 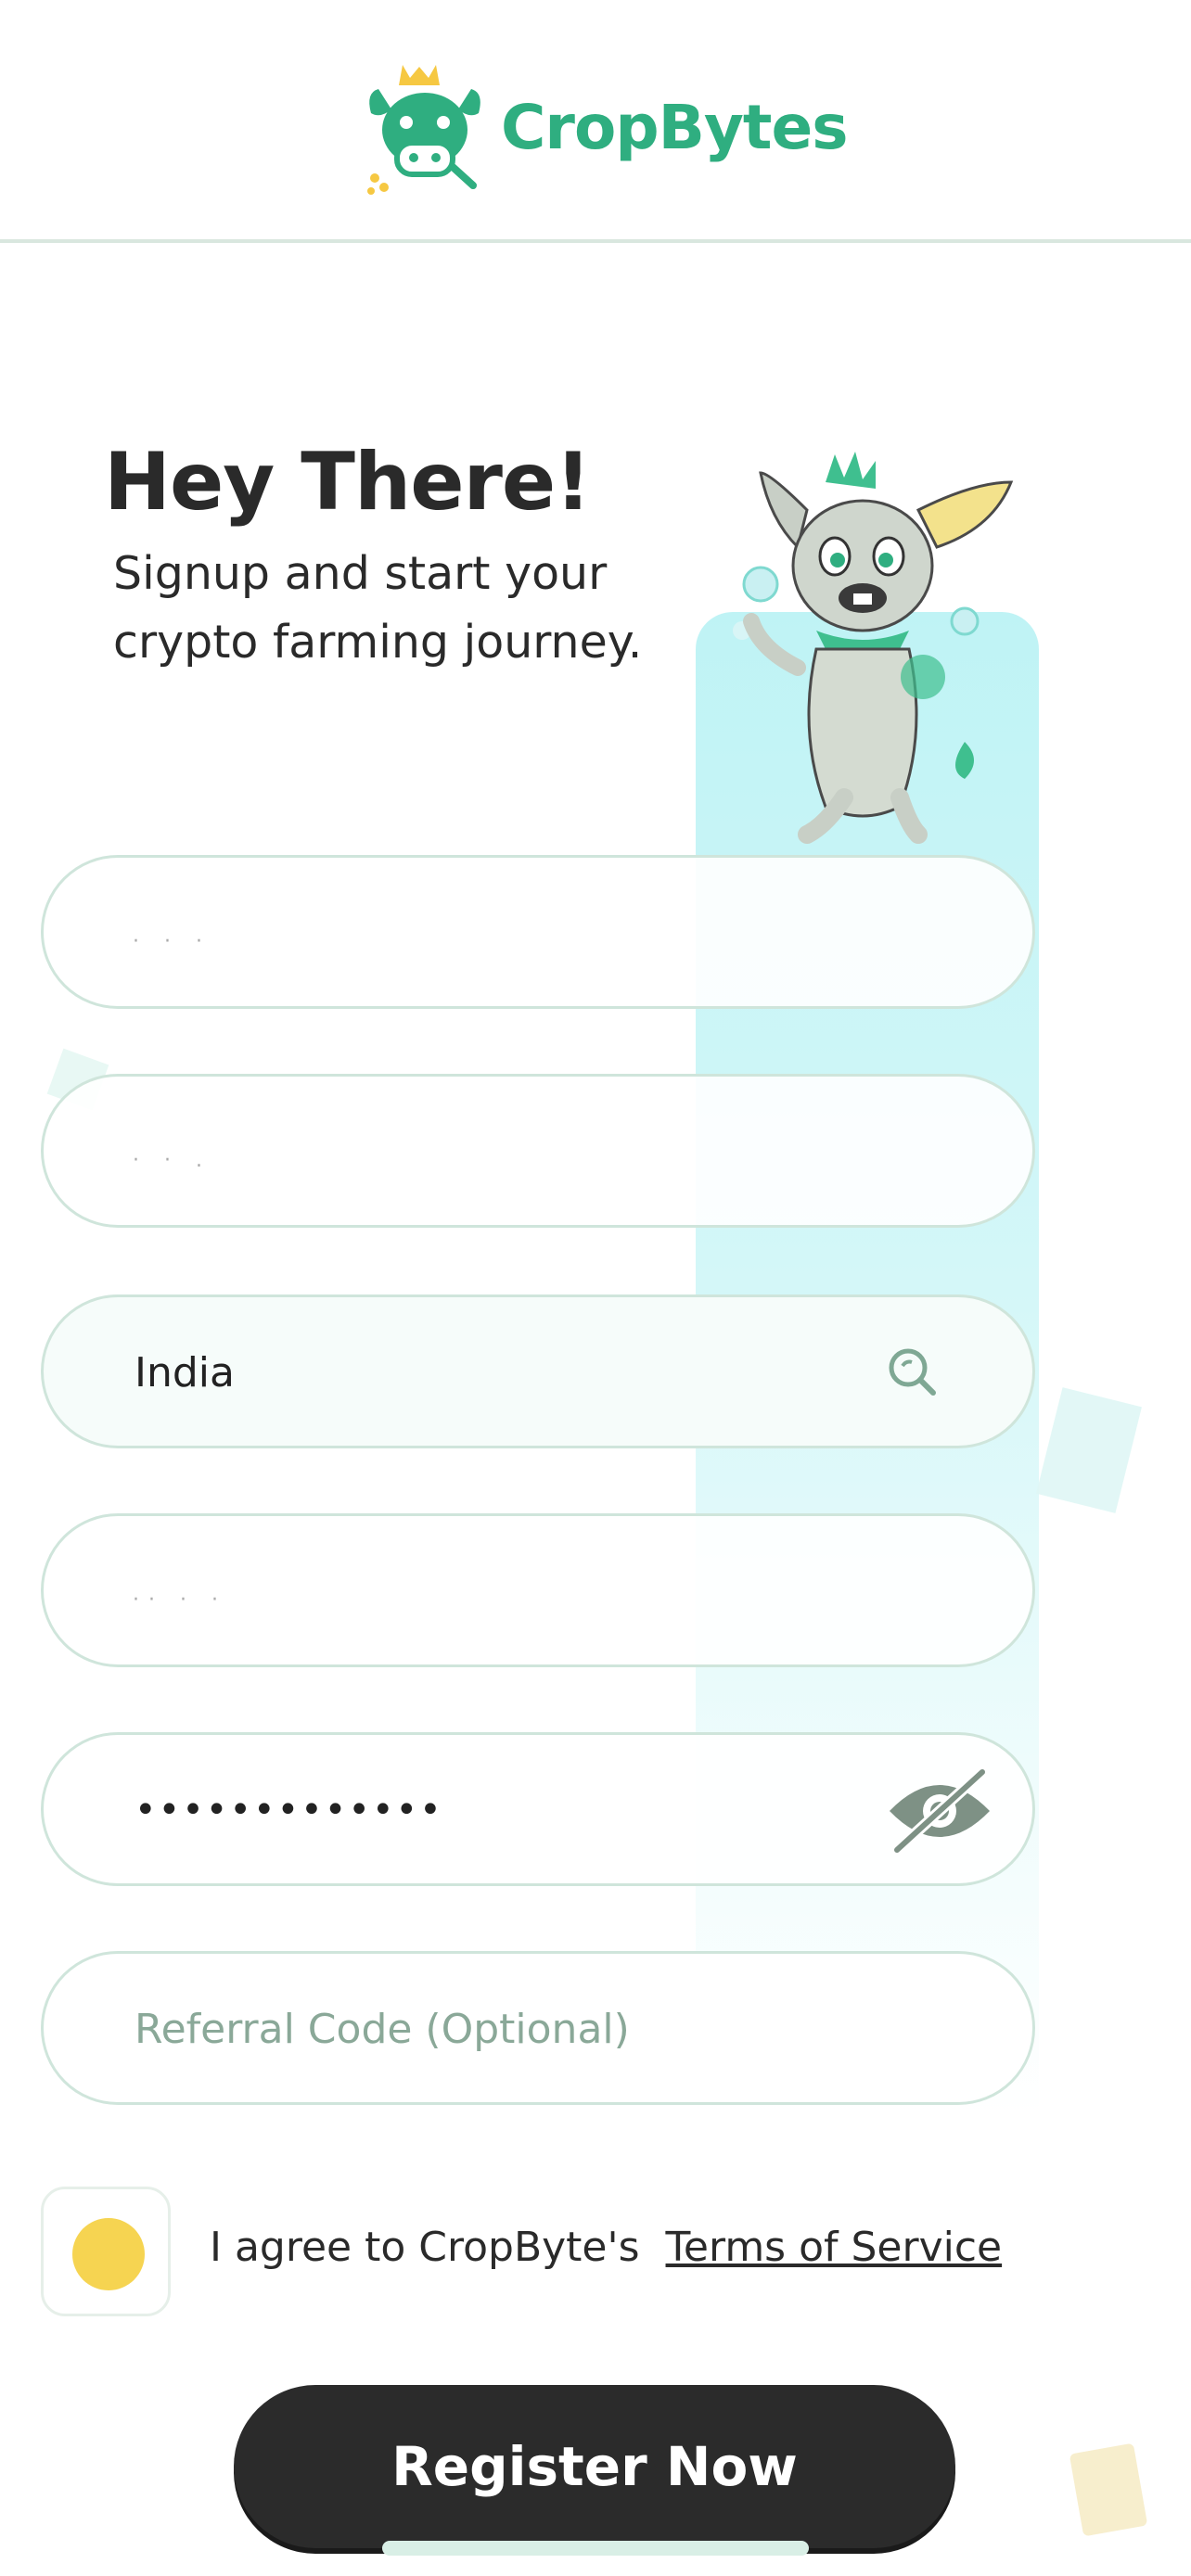 I want to click on password-input, so click(x=497, y=1810).